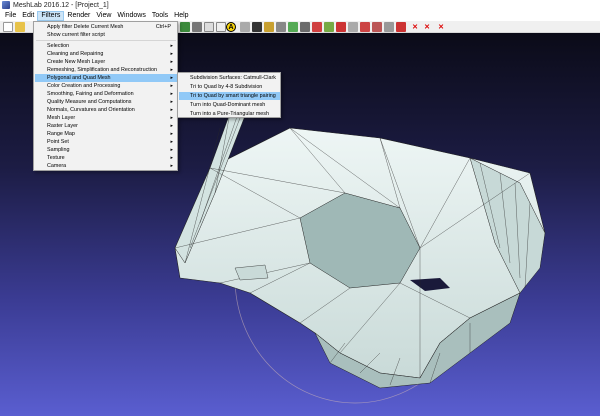  What do you see at coordinates (106, 62) in the screenshot?
I see `menu-create-layer: Create New Mesh Layer ▸` at bounding box center [106, 62].